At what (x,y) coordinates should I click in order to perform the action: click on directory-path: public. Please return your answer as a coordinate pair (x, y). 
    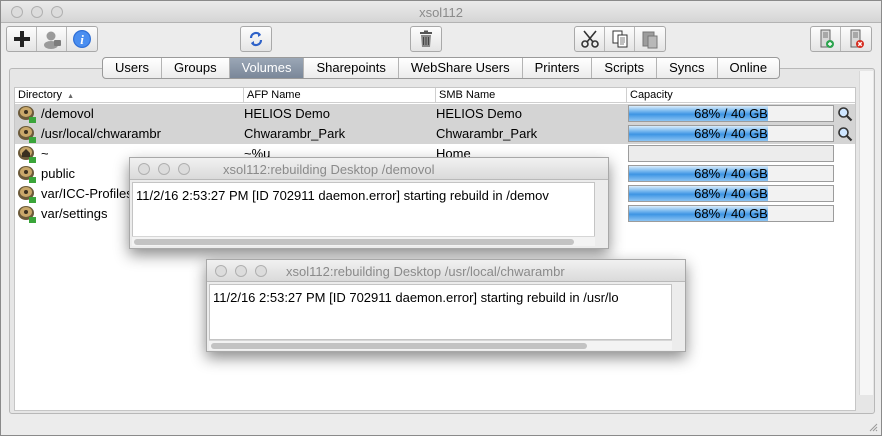
    Looking at the image, I should click on (58, 173).